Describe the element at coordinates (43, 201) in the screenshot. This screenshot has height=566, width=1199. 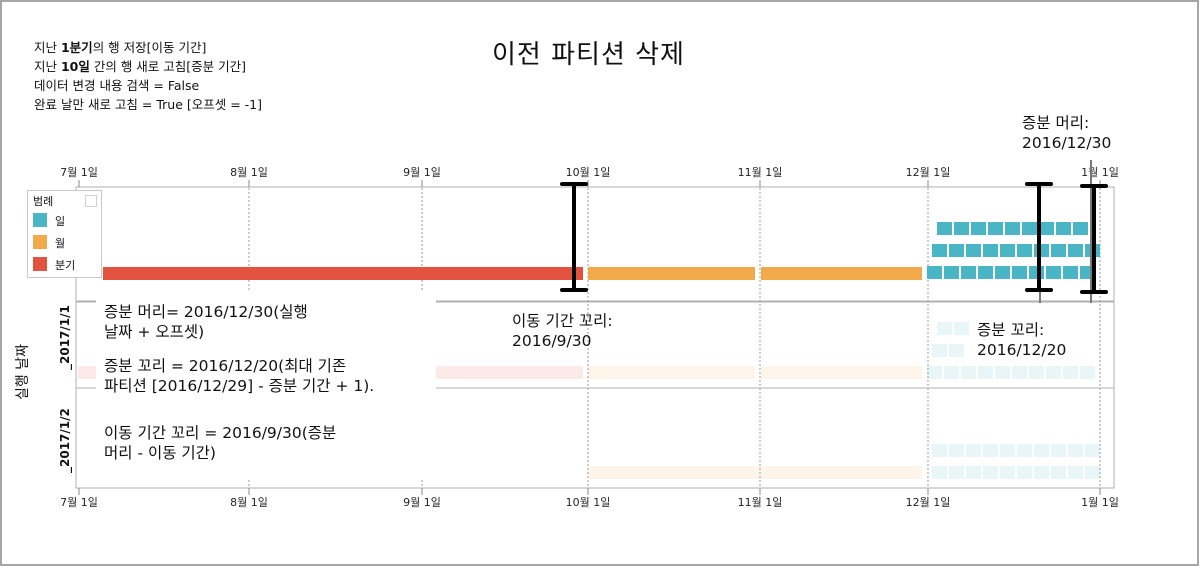
I see `legend-title: 범례` at that location.